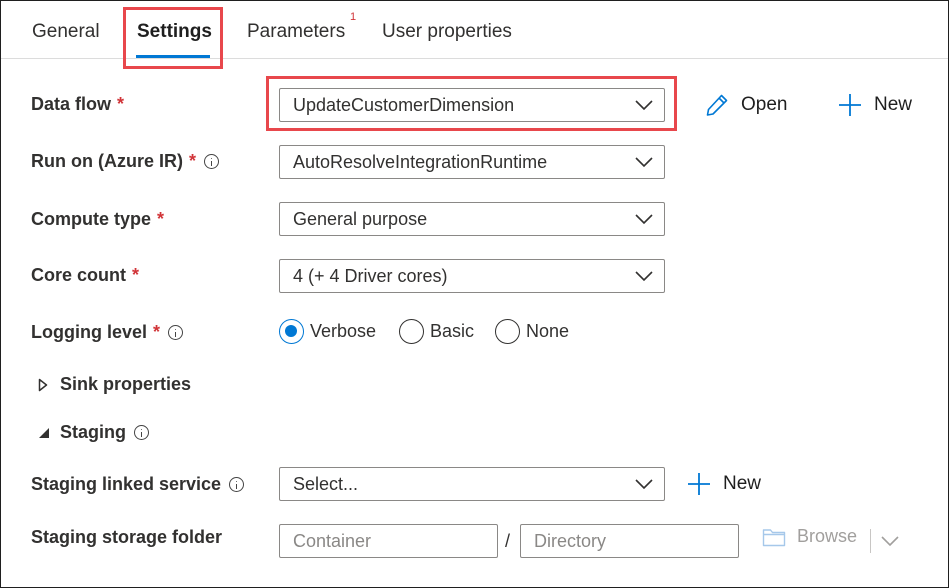 The image size is (949, 588). Describe the element at coordinates (66, 32) in the screenshot. I see `tab-general: General` at that location.